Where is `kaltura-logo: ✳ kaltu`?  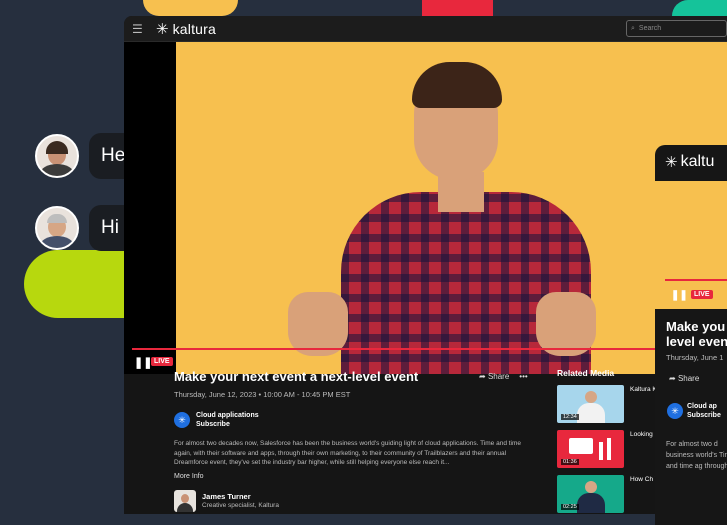 kaltura-logo: ✳ kaltu is located at coordinates (696, 162).